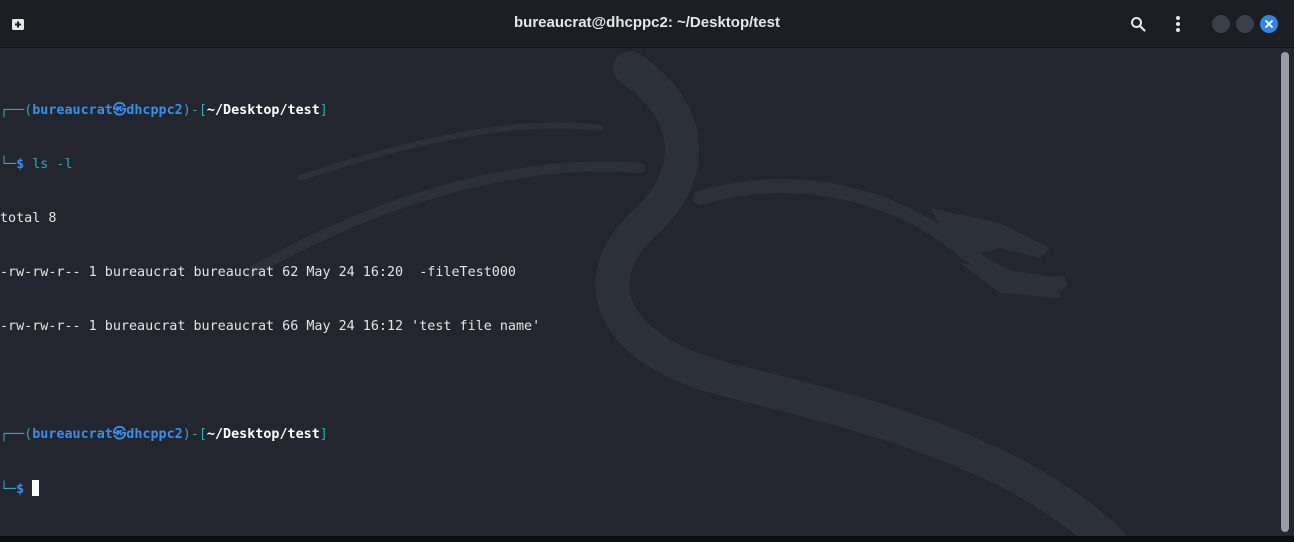  I want to click on command-text: ls -l, so click(48, 164).